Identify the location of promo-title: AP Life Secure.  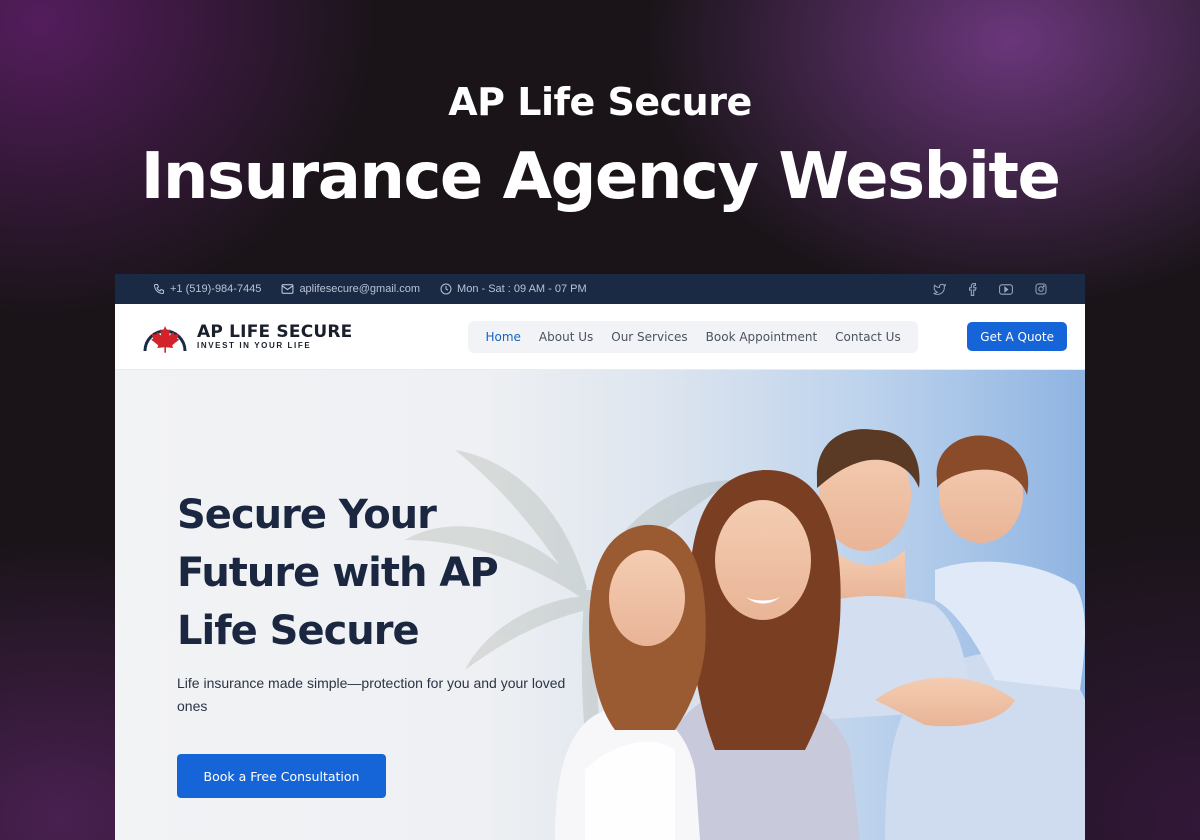
(600, 102).